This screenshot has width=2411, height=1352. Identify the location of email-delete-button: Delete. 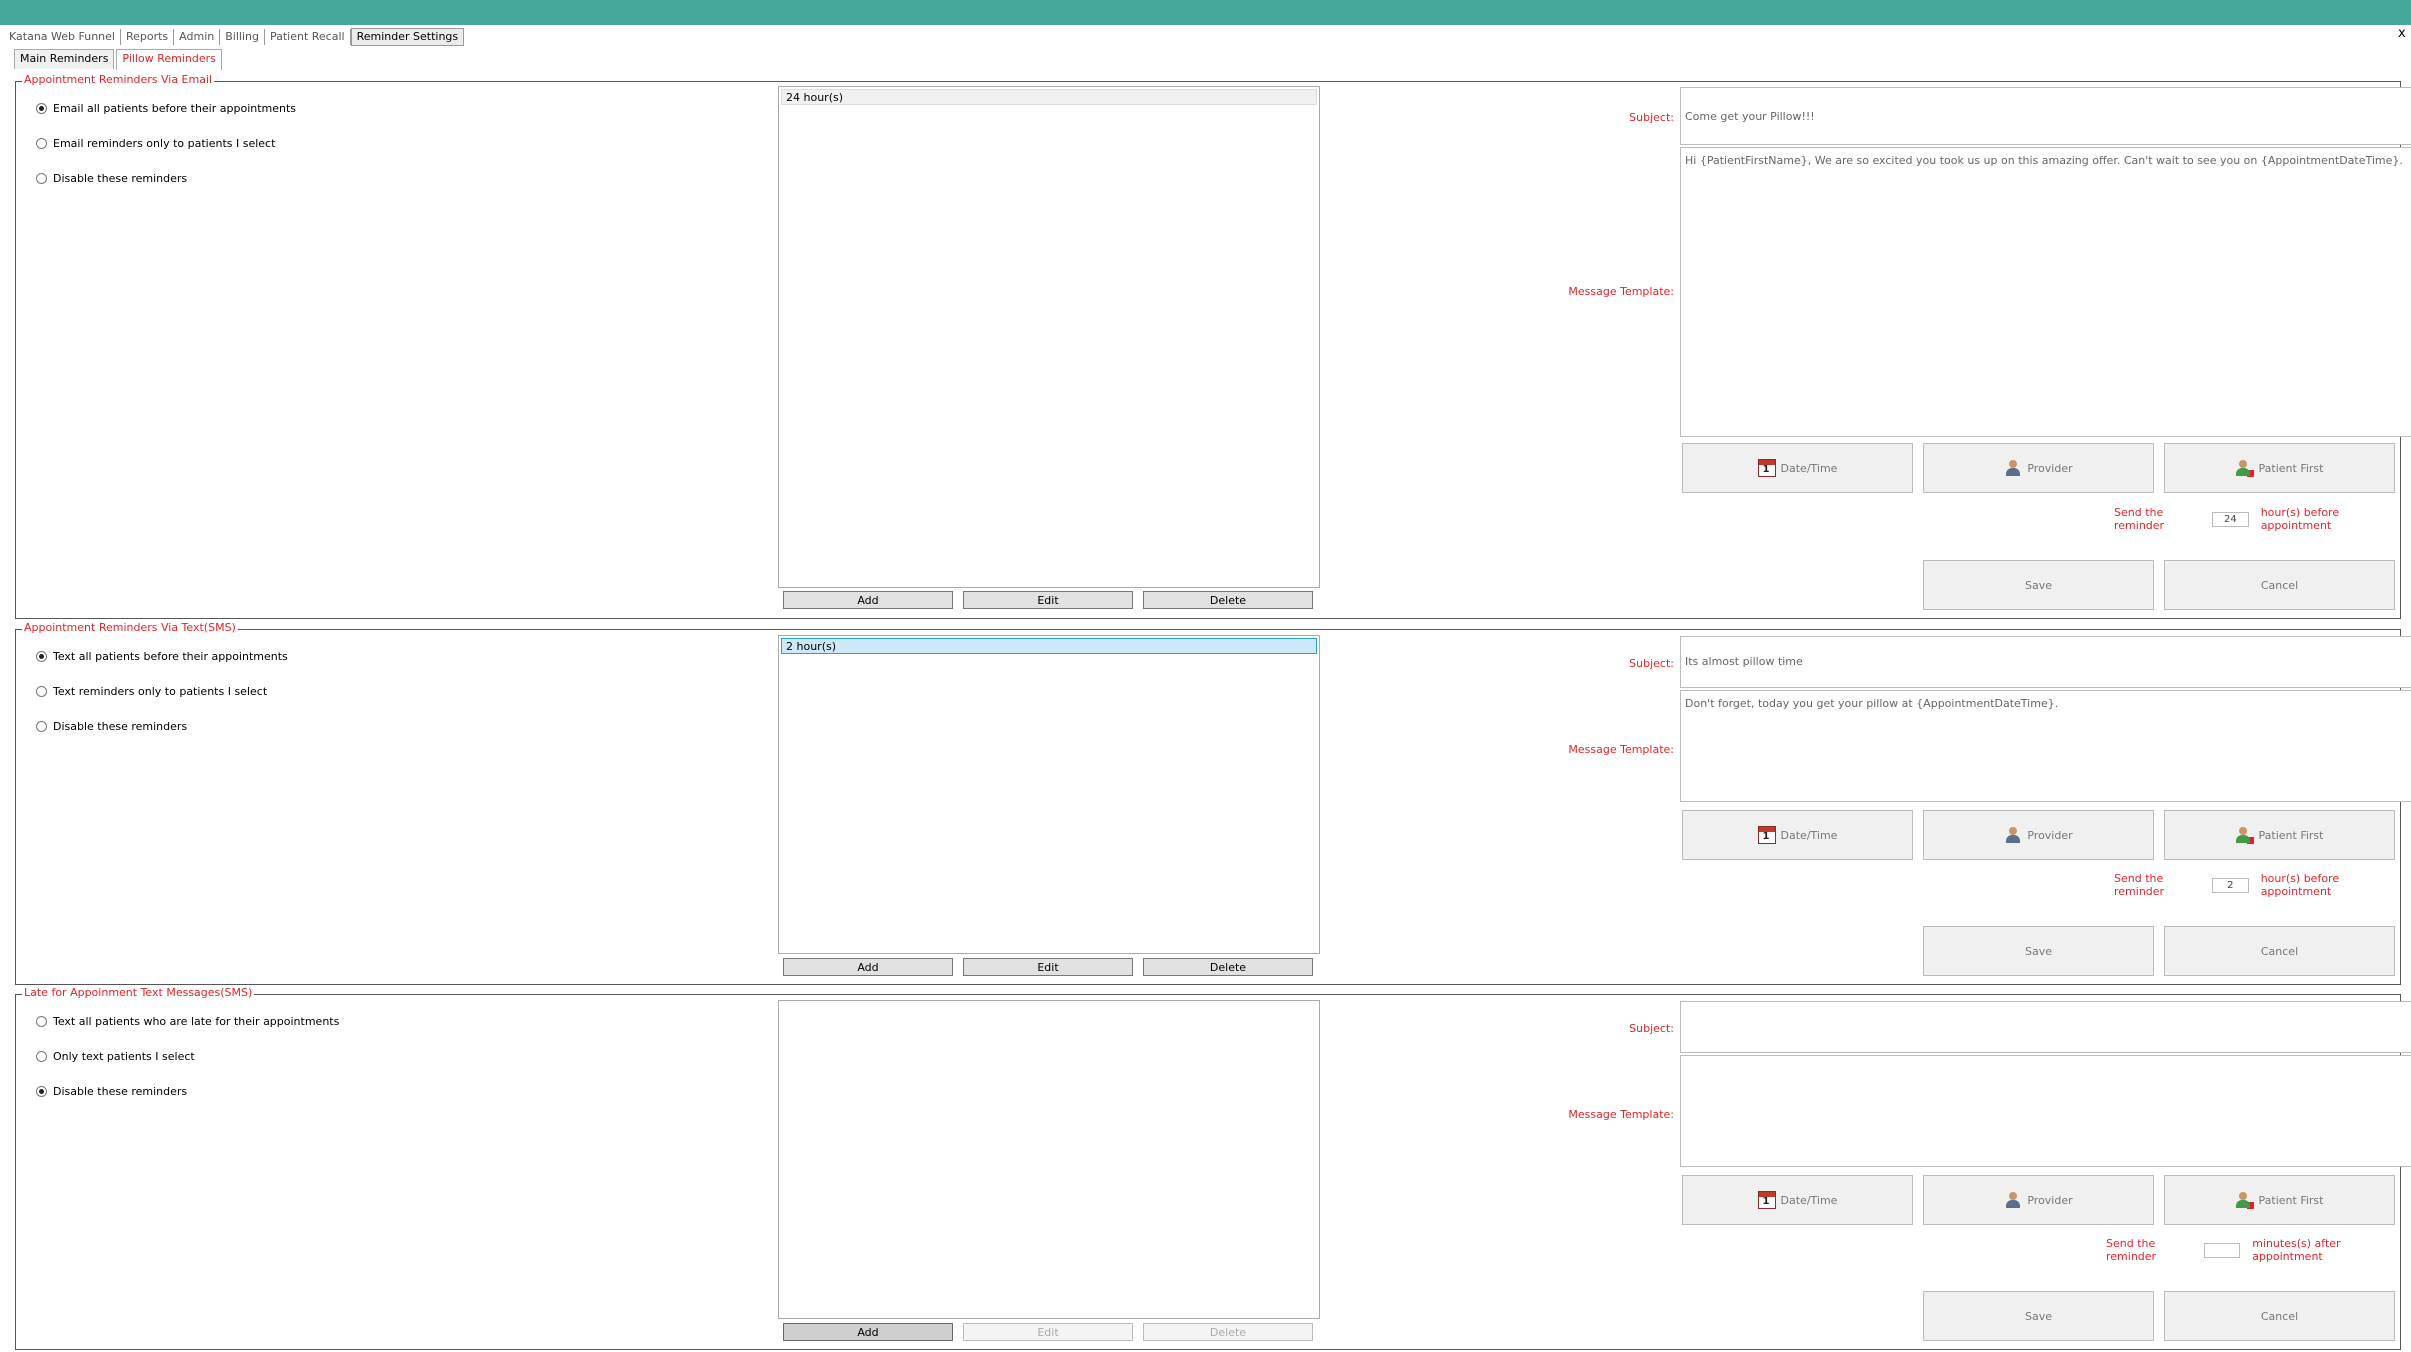
(1228, 600).